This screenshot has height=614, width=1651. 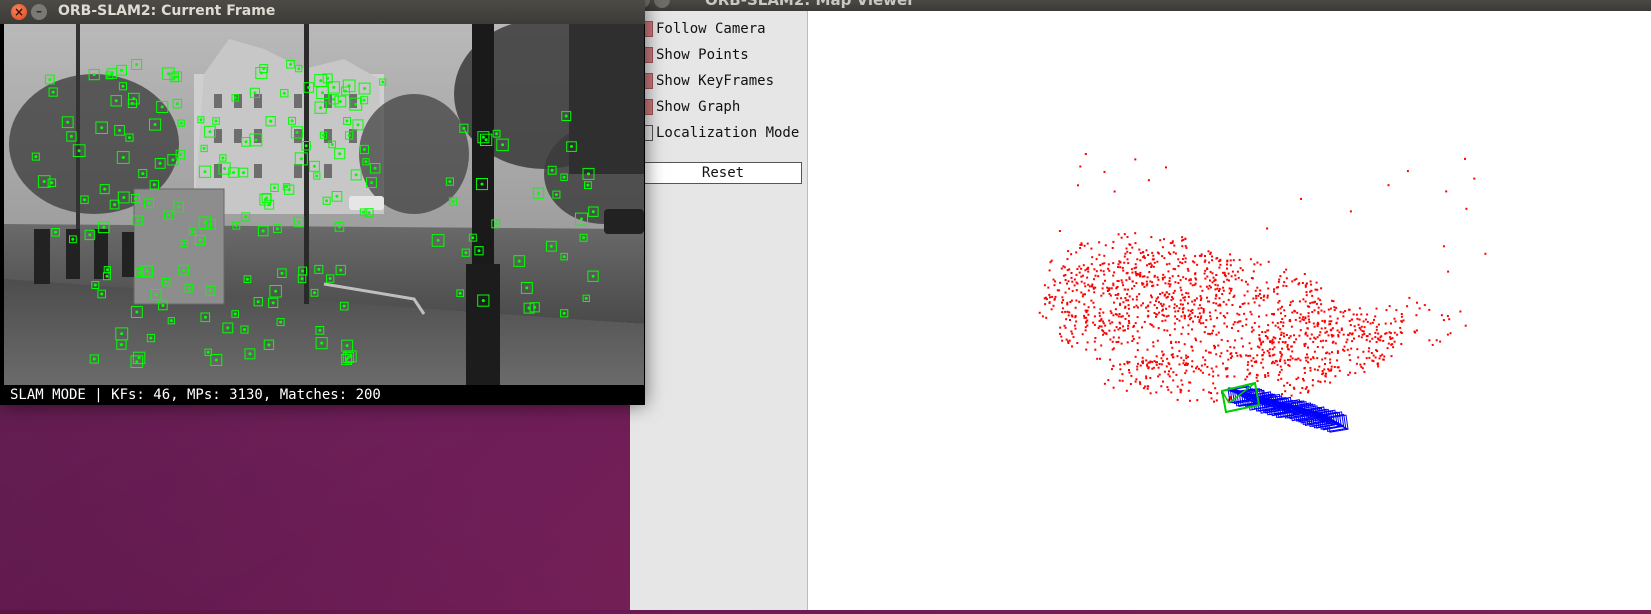 I want to click on keyframes, so click(x=1288, y=409).